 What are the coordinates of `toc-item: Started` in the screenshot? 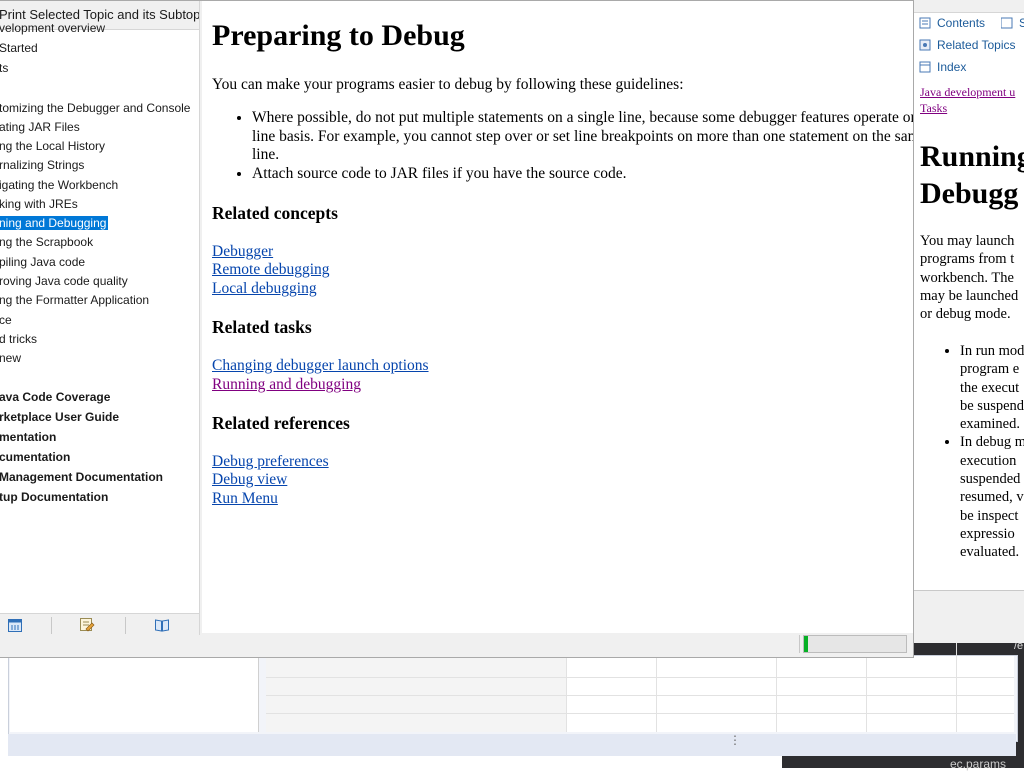 It's located at (19, 48).